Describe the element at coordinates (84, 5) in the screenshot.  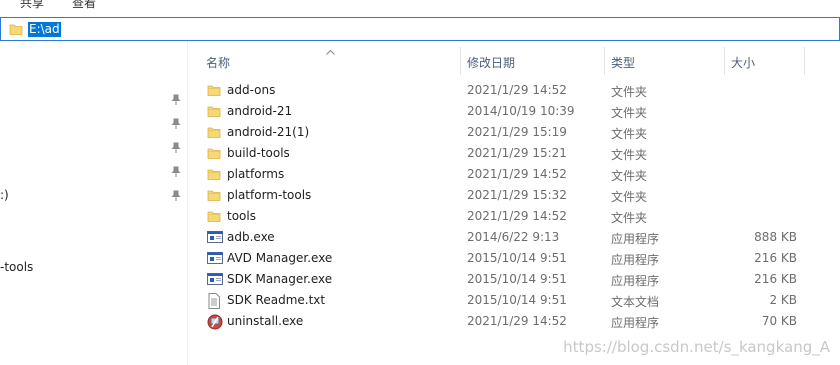
I see `tab-view: 查看` at that location.